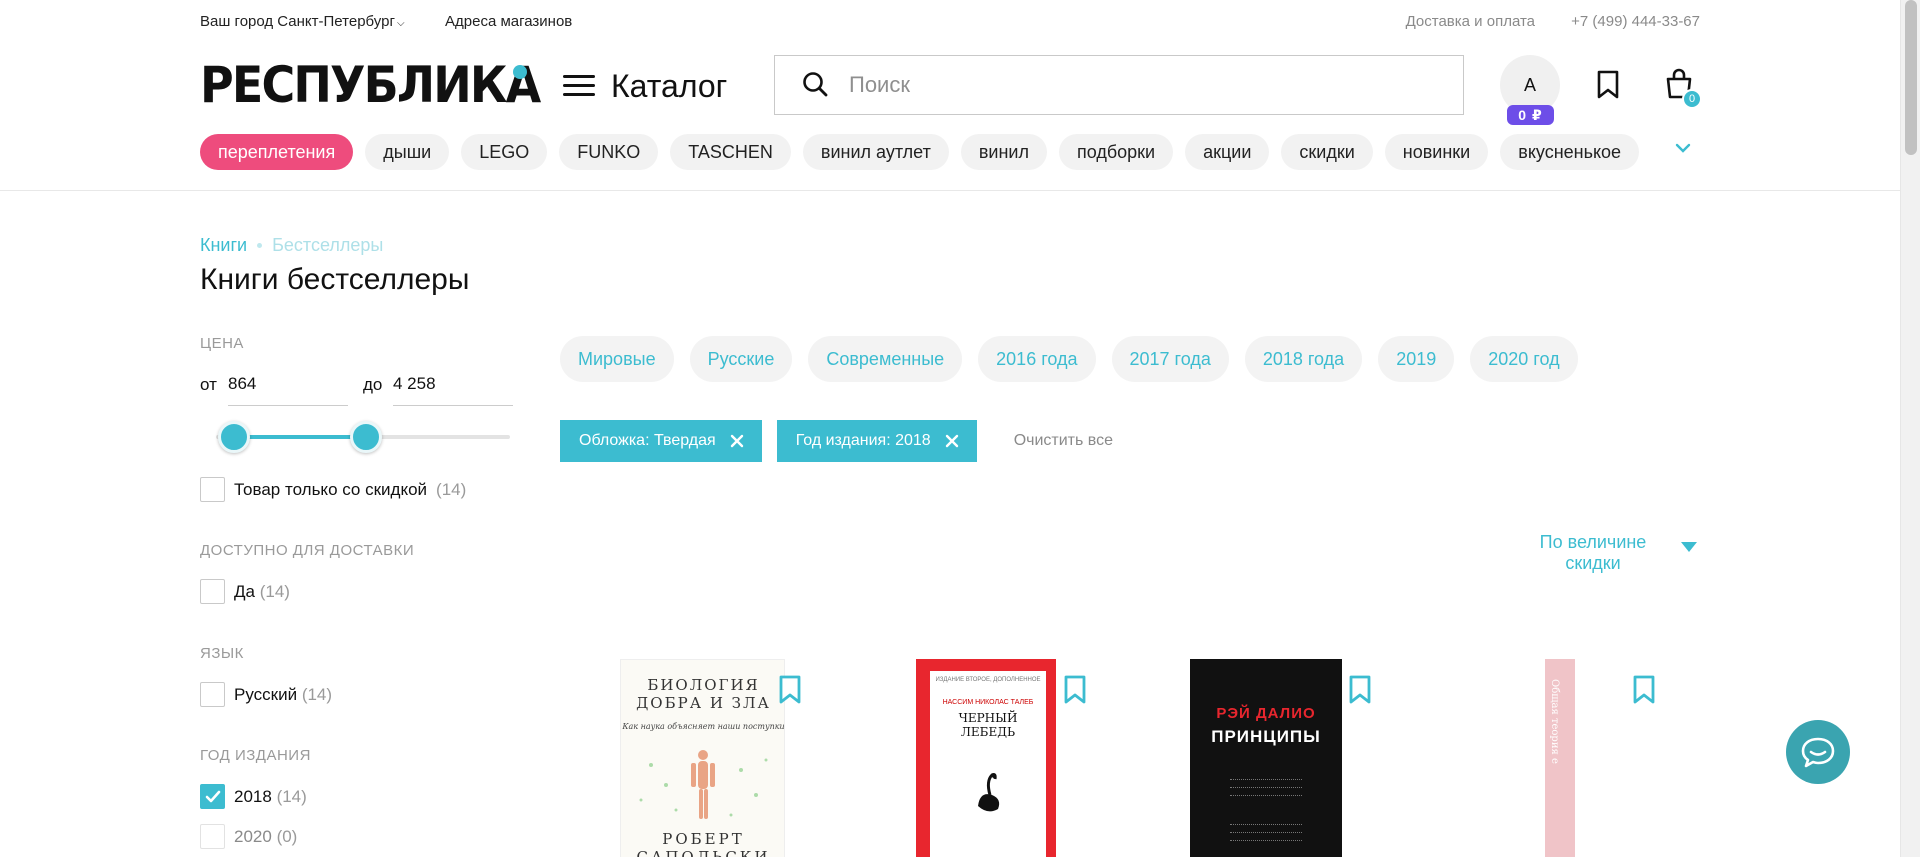  I want to click on stores-link: Адреса магазинов, so click(508, 21).